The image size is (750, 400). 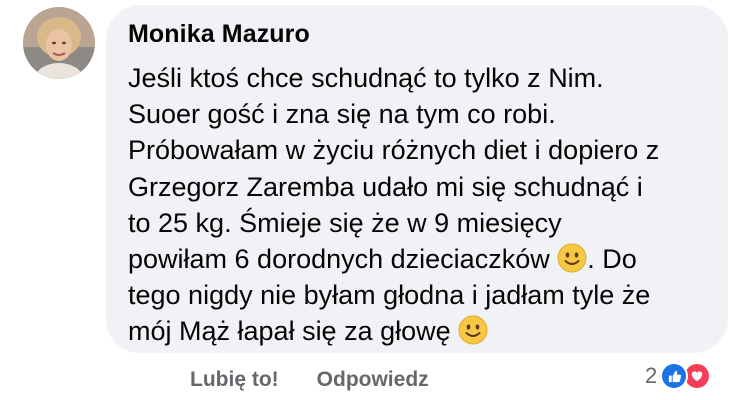 What do you see at coordinates (345, 222) in the screenshot?
I see `comment-line: to 25 kg. Śmieje się że w 9 miesięcy` at bounding box center [345, 222].